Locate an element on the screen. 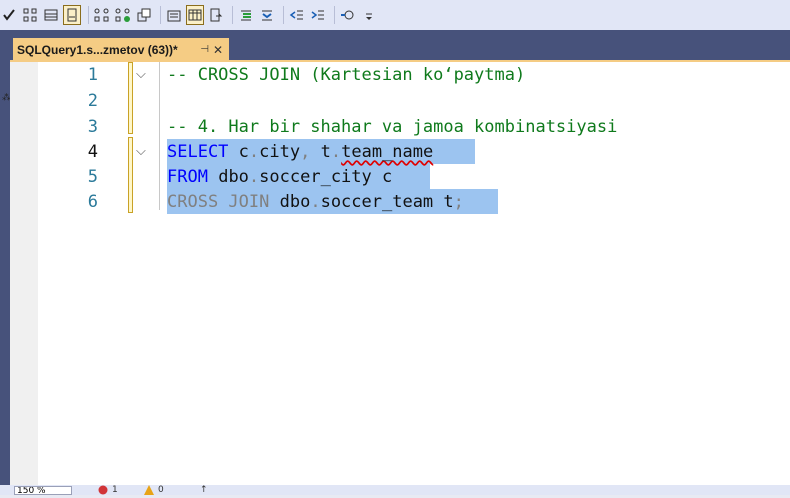 The width and height of the screenshot is (790, 498). line-number: 2 is located at coordinates (92, 101).